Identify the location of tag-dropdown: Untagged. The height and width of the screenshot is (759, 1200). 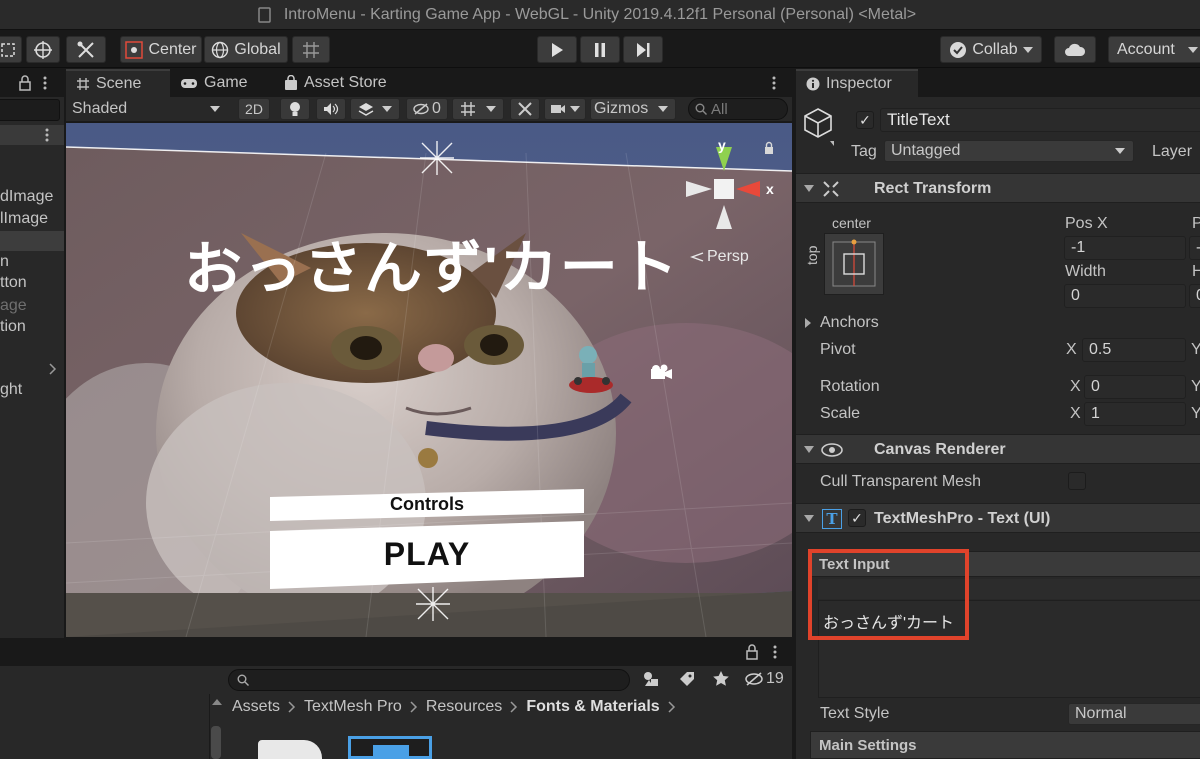
(1009, 151).